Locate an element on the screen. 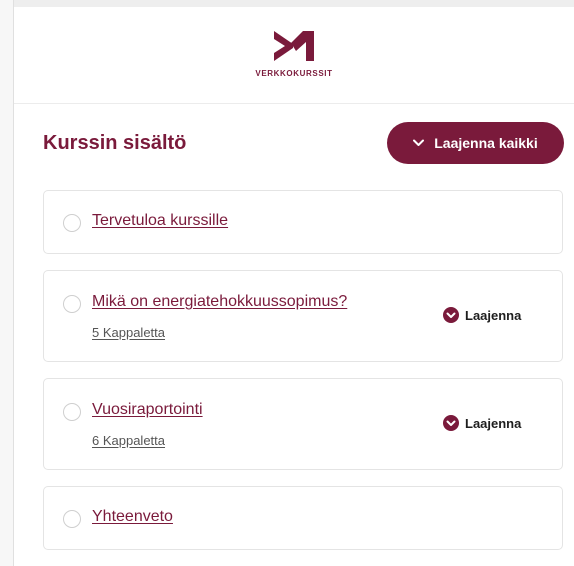 The width and height of the screenshot is (574, 566). lesson-title-link: Tervetuloa kurssille is located at coordinates (160, 221).